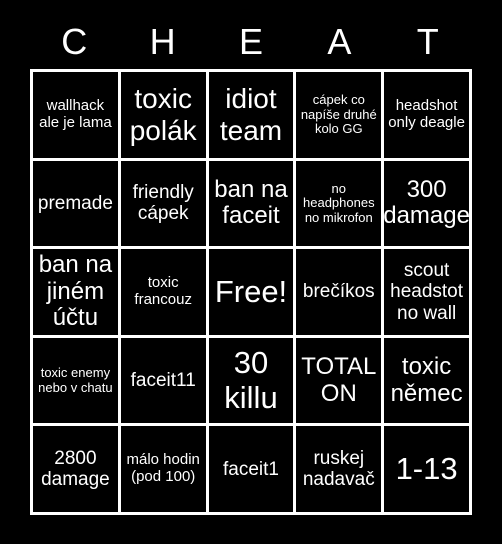 The image size is (502, 544). Describe the element at coordinates (74, 41) in the screenshot. I see `header-letter-1: C` at that location.